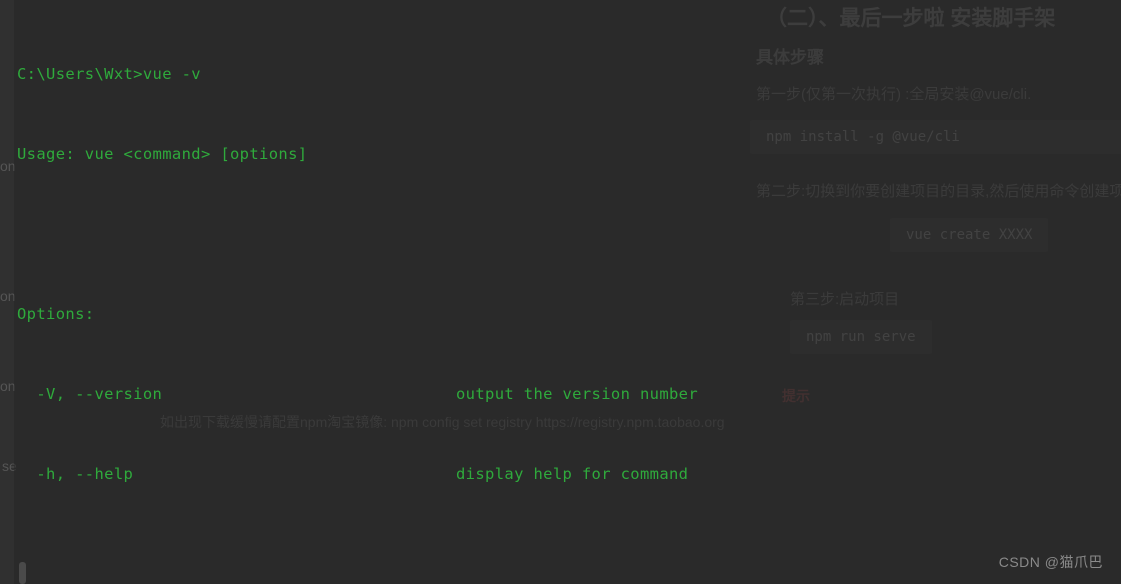 The width and height of the screenshot is (1121, 584). I want to click on usage-text: Usage: vue <command> [options], so click(162, 154).